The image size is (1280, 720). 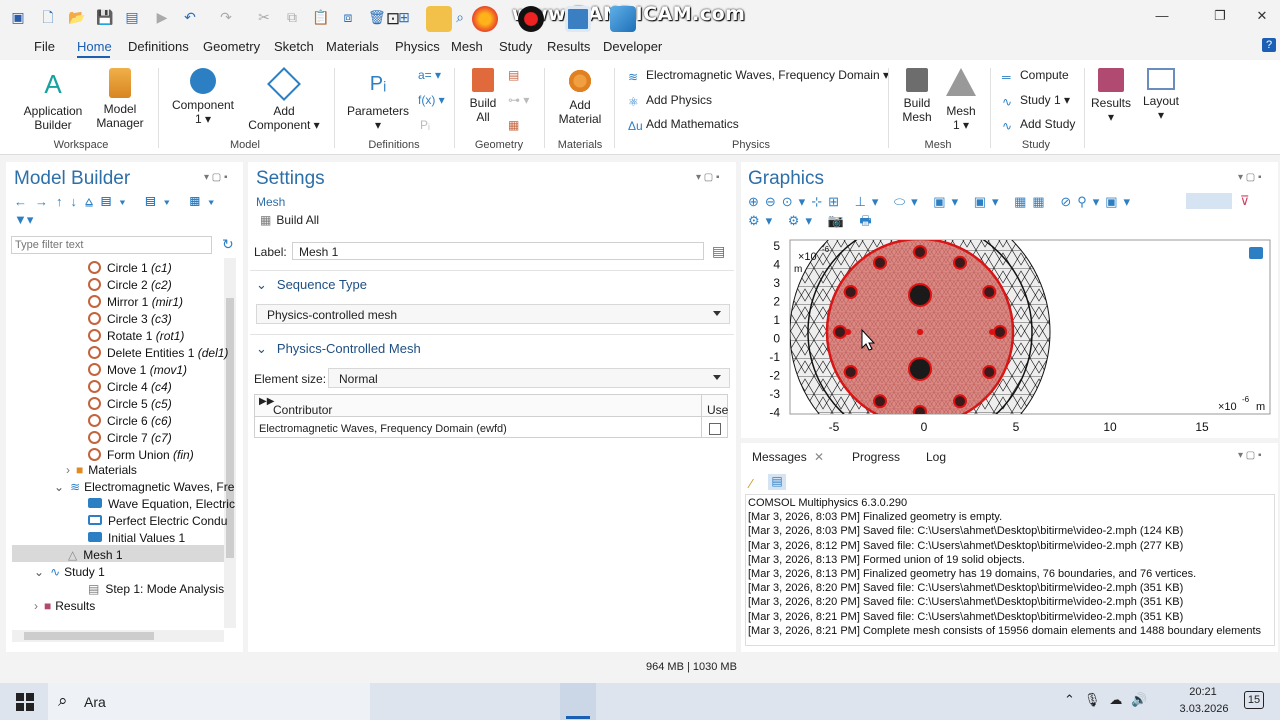 I want to click on tab-physics: Physics, so click(x=417, y=46).